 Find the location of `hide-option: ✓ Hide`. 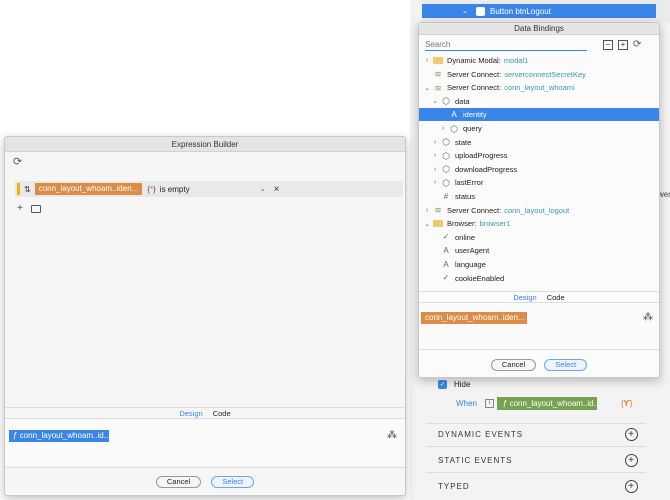

hide-option: ✓ Hide is located at coordinates (454, 384).